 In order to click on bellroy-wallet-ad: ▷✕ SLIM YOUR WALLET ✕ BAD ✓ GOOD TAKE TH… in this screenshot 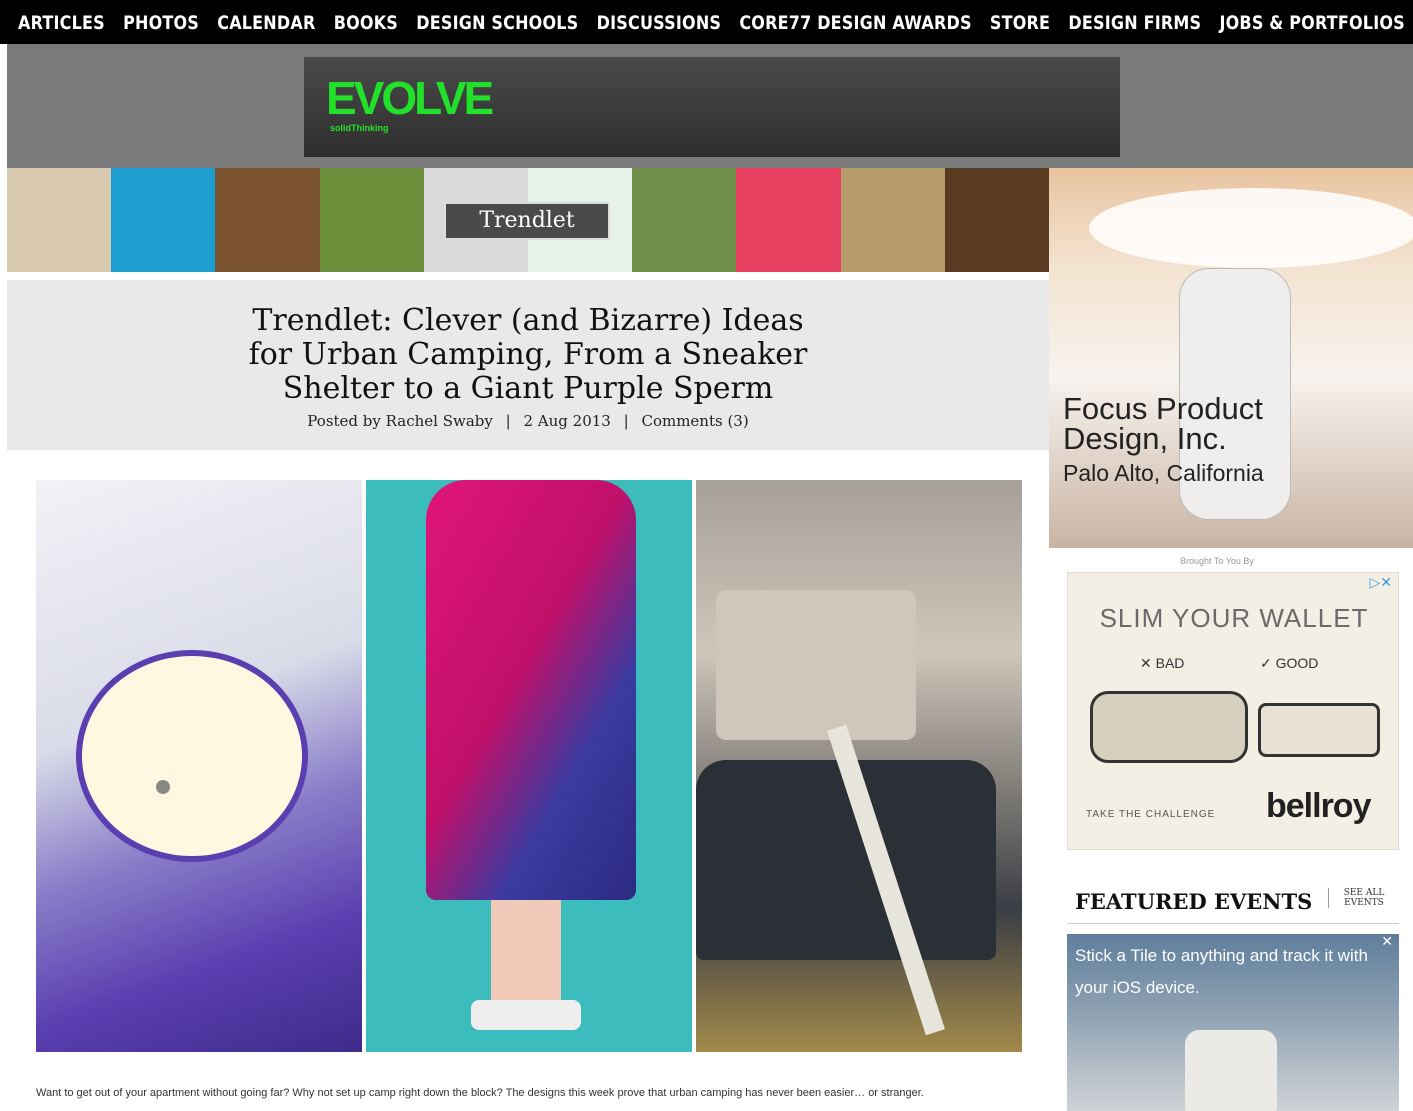, I will do `click(1233, 711)`.